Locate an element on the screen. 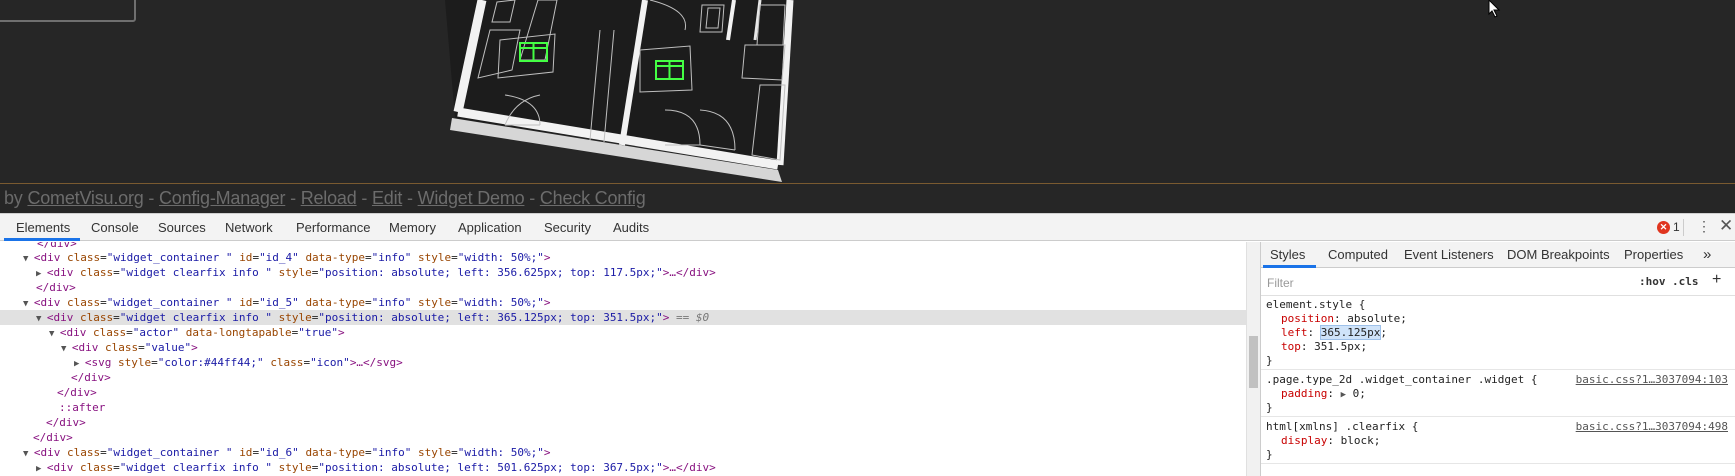  hov-toggle: :hov is located at coordinates (1652, 281).